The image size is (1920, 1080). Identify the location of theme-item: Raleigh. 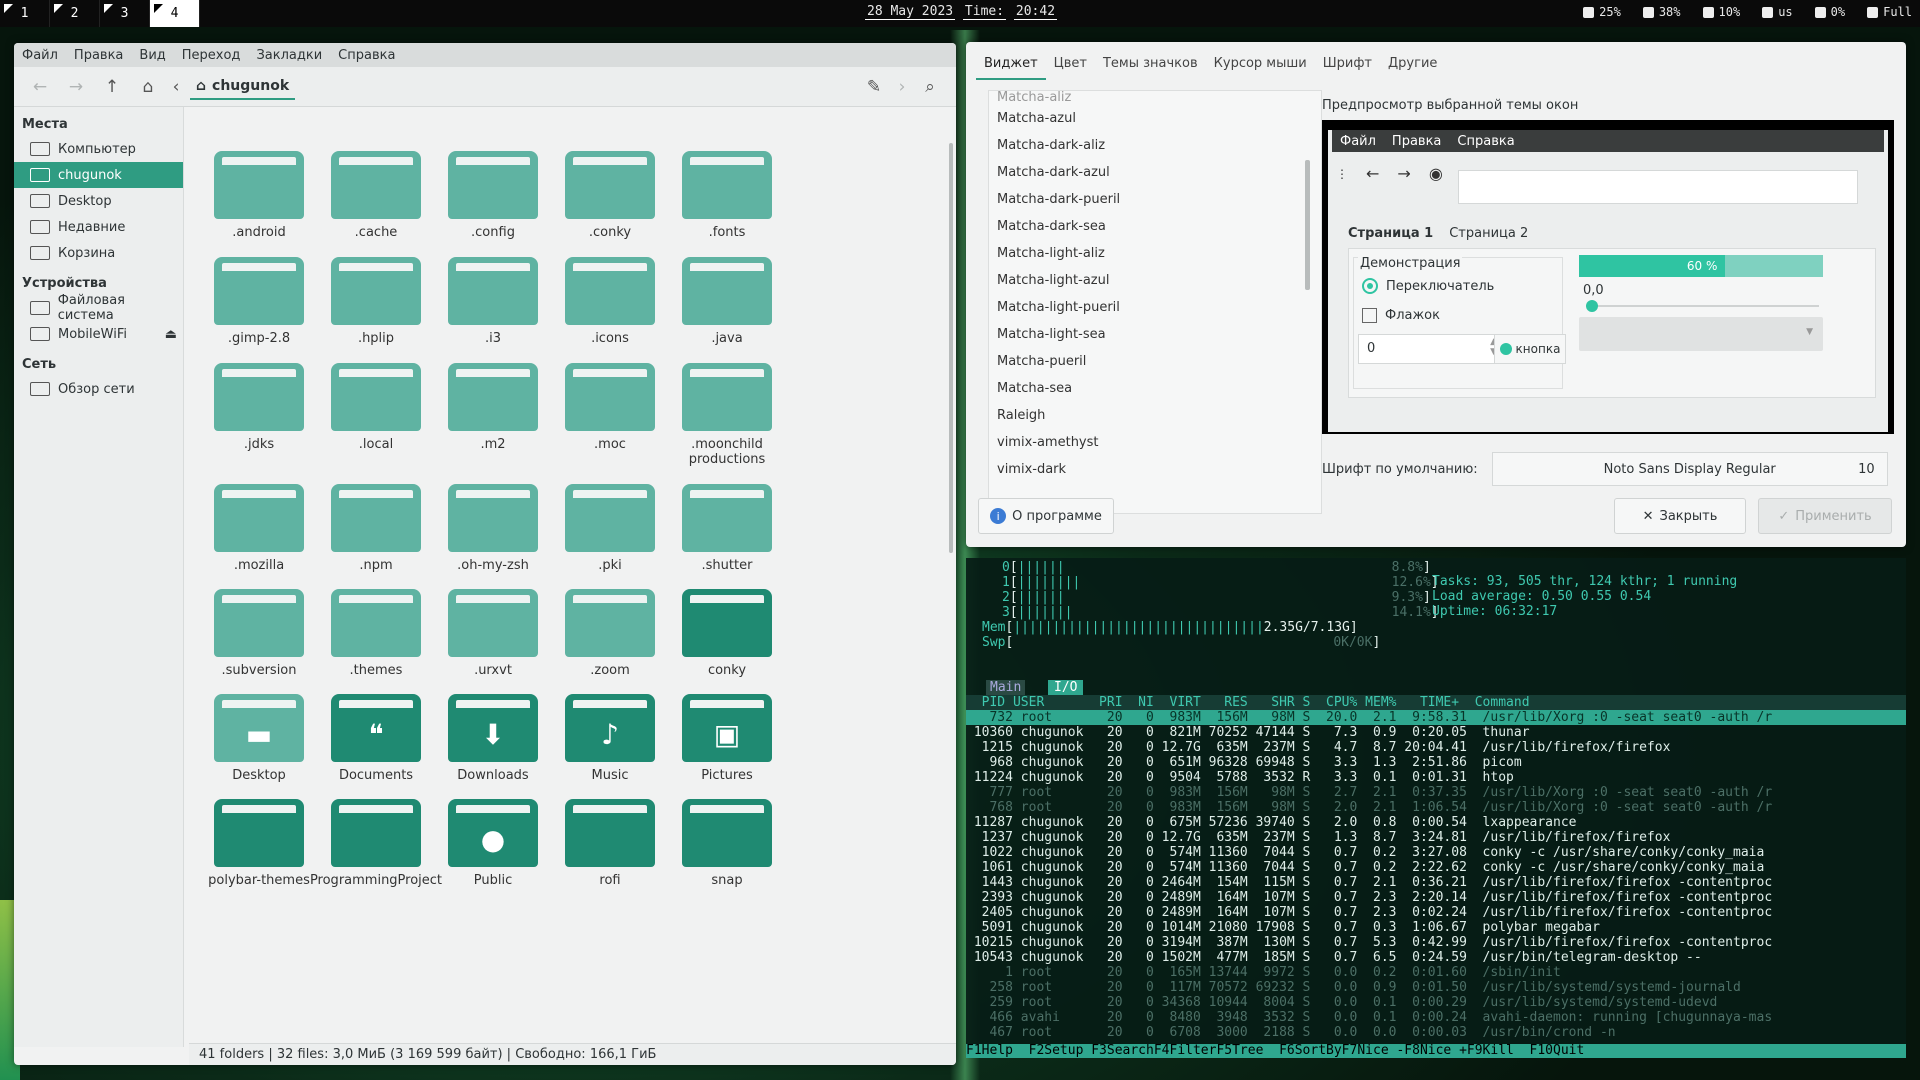
(1155, 415).